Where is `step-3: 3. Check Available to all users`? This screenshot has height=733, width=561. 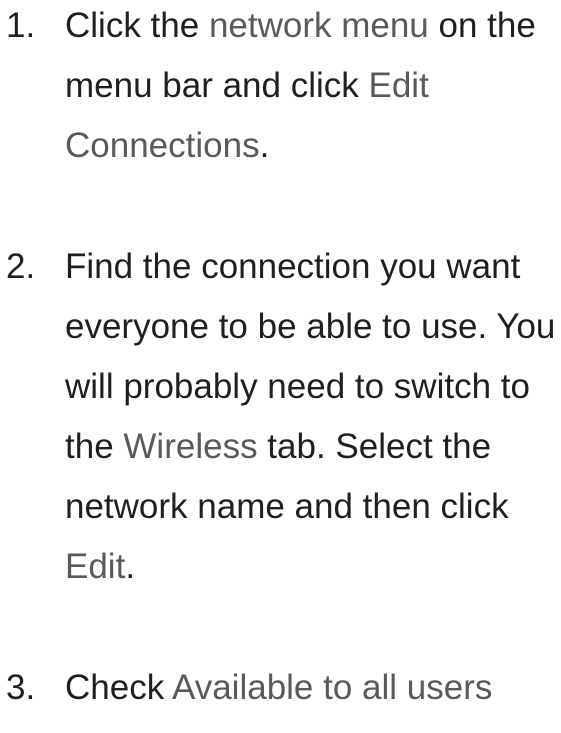 step-3: 3. Check Available to all users is located at coordinates (280, 688).